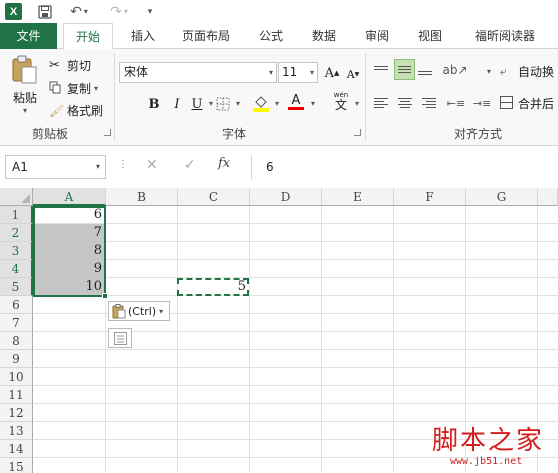 The width and height of the screenshot is (558, 473). What do you see at coordinates (88, 36) in the screenshot?
I see `tab-home: 开始` at bounding box center [88, 36].